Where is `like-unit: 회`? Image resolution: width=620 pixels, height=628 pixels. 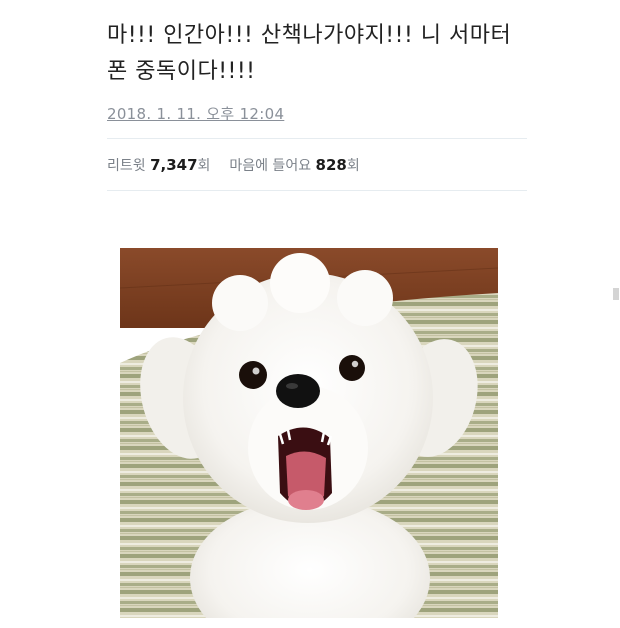
like-unit: 회 is located at coordinates (353, 166).